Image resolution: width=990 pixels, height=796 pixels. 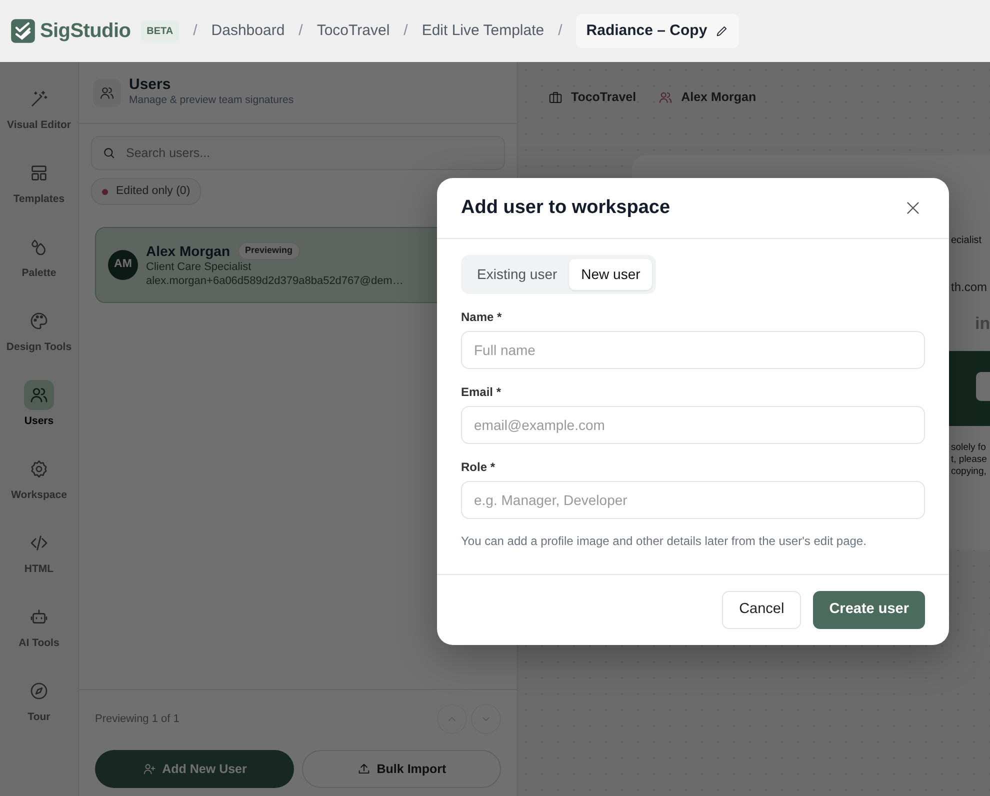 I want to click on field-label: Name *, so click(x=482, y=317).